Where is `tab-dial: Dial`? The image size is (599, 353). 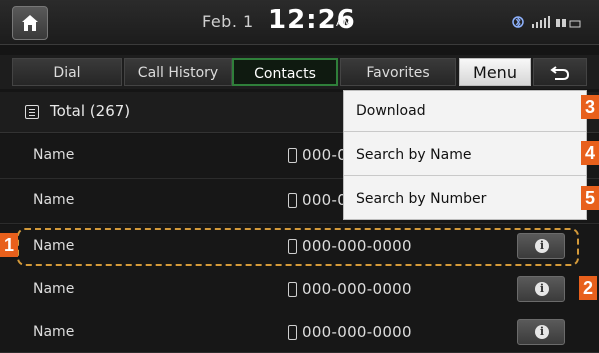
tab-dial: Dial is located at coordinates (67, 72).